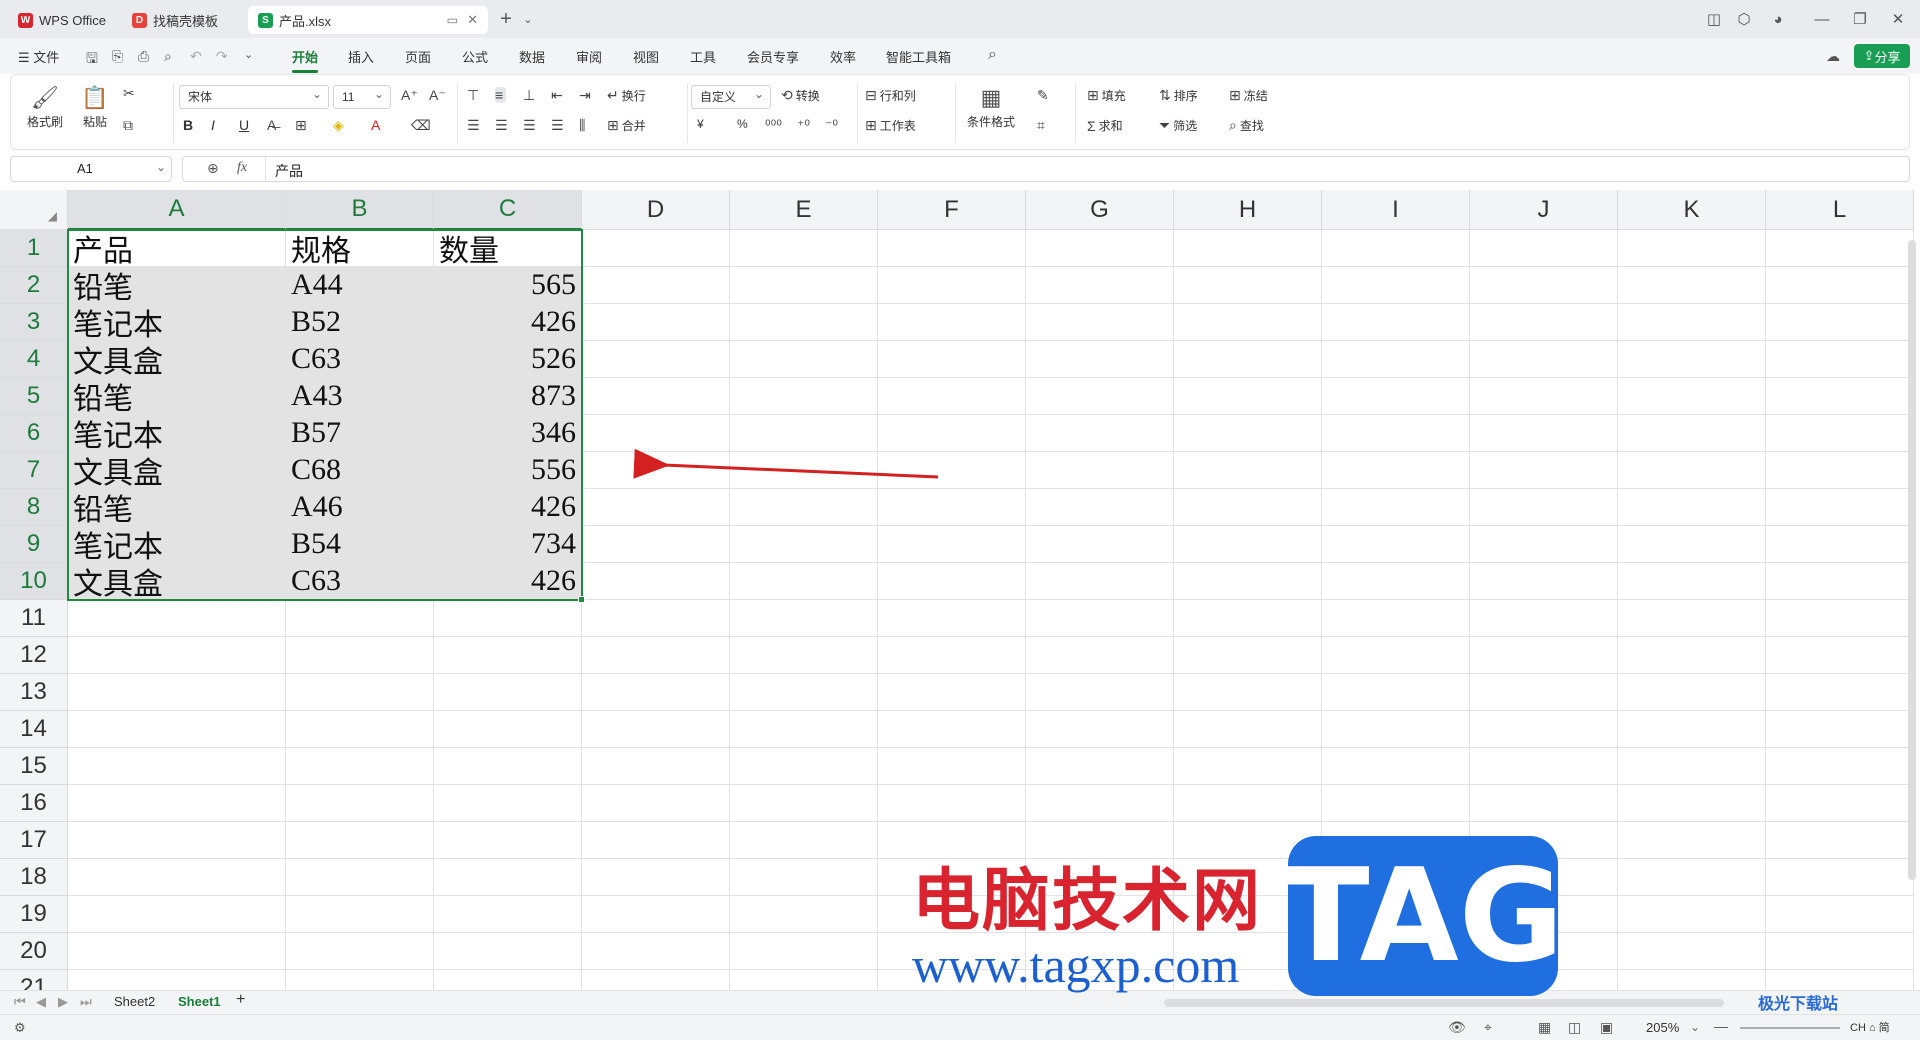  Describe the element at coordinates (1714, 19) in the screenshot. I see `layout-icon: ◫` at that location.